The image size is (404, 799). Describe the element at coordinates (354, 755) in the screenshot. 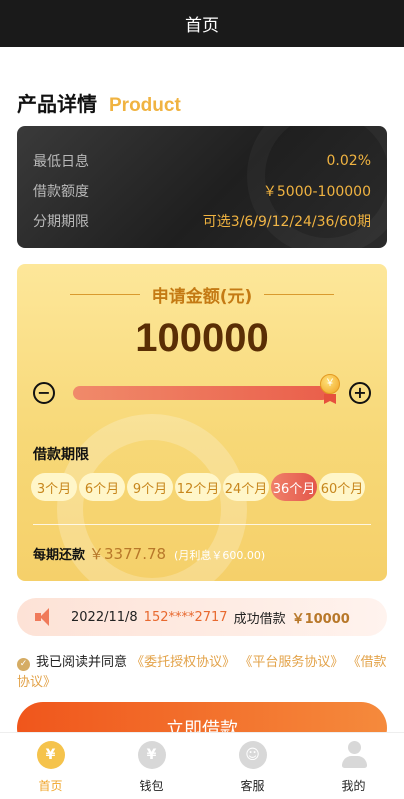

I see `user-icon` at that location.